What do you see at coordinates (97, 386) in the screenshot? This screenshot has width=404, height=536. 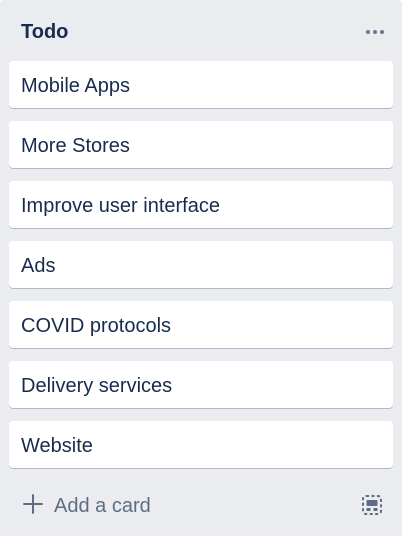 I see `card-title: Delivery services` at bounding box center [97, 386].